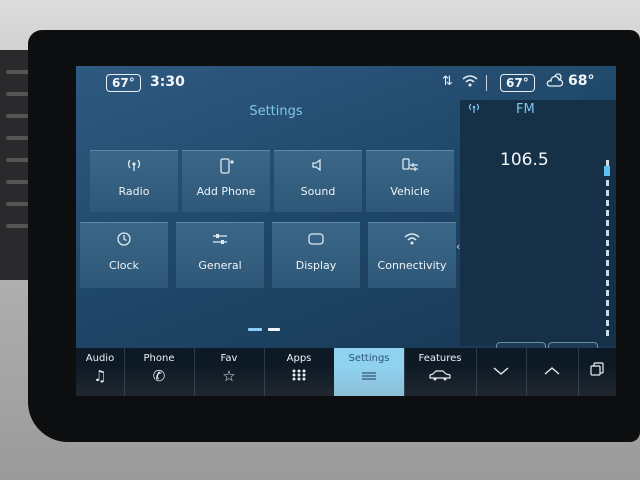 This screenshot has height=480, width=640. Describe the element at coordinates (470, 82) in the screenshot. I see `wifi-hotspot-icon` at that location.